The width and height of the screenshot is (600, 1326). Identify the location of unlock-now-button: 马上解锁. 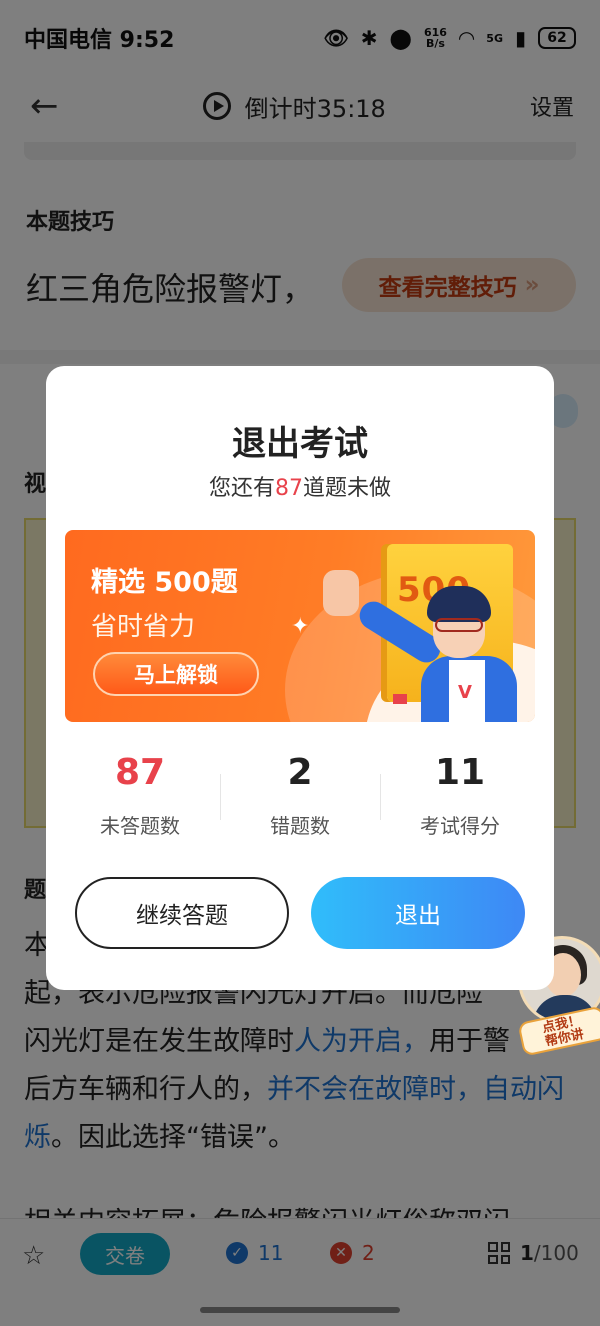
(176, 674).